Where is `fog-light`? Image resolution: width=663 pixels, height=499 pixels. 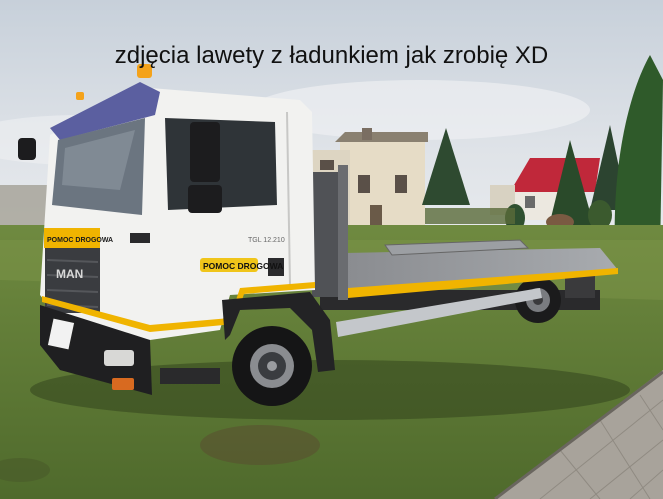
fog-light is located at coordinates (123, 384).